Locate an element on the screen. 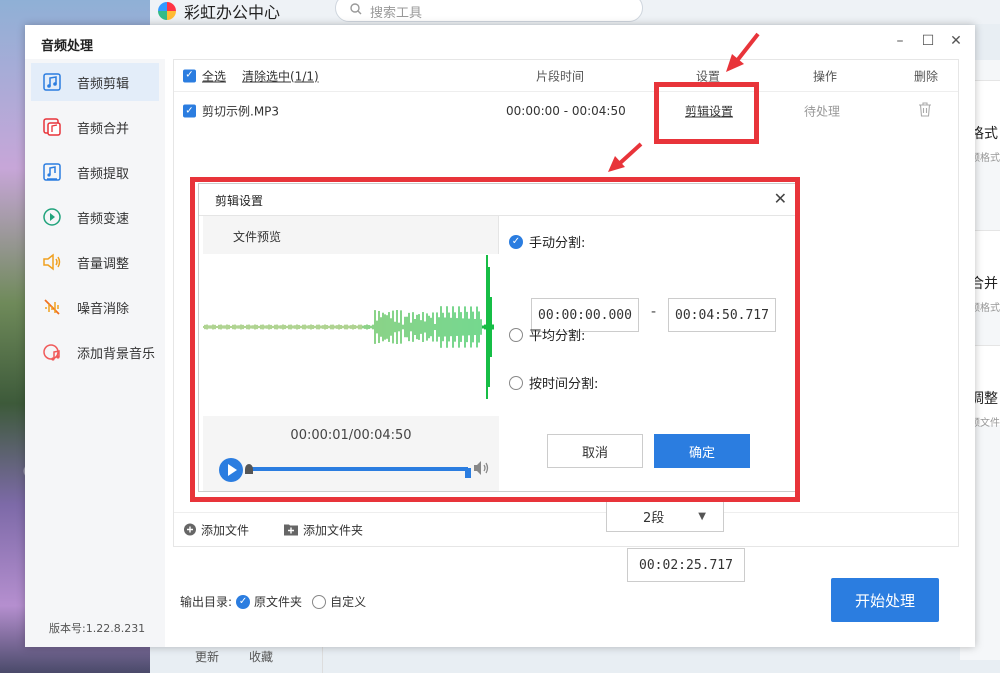 Image resolution: width=1000 pixels, height=673 pixels. search-icon is located at coordinates (356, 11).